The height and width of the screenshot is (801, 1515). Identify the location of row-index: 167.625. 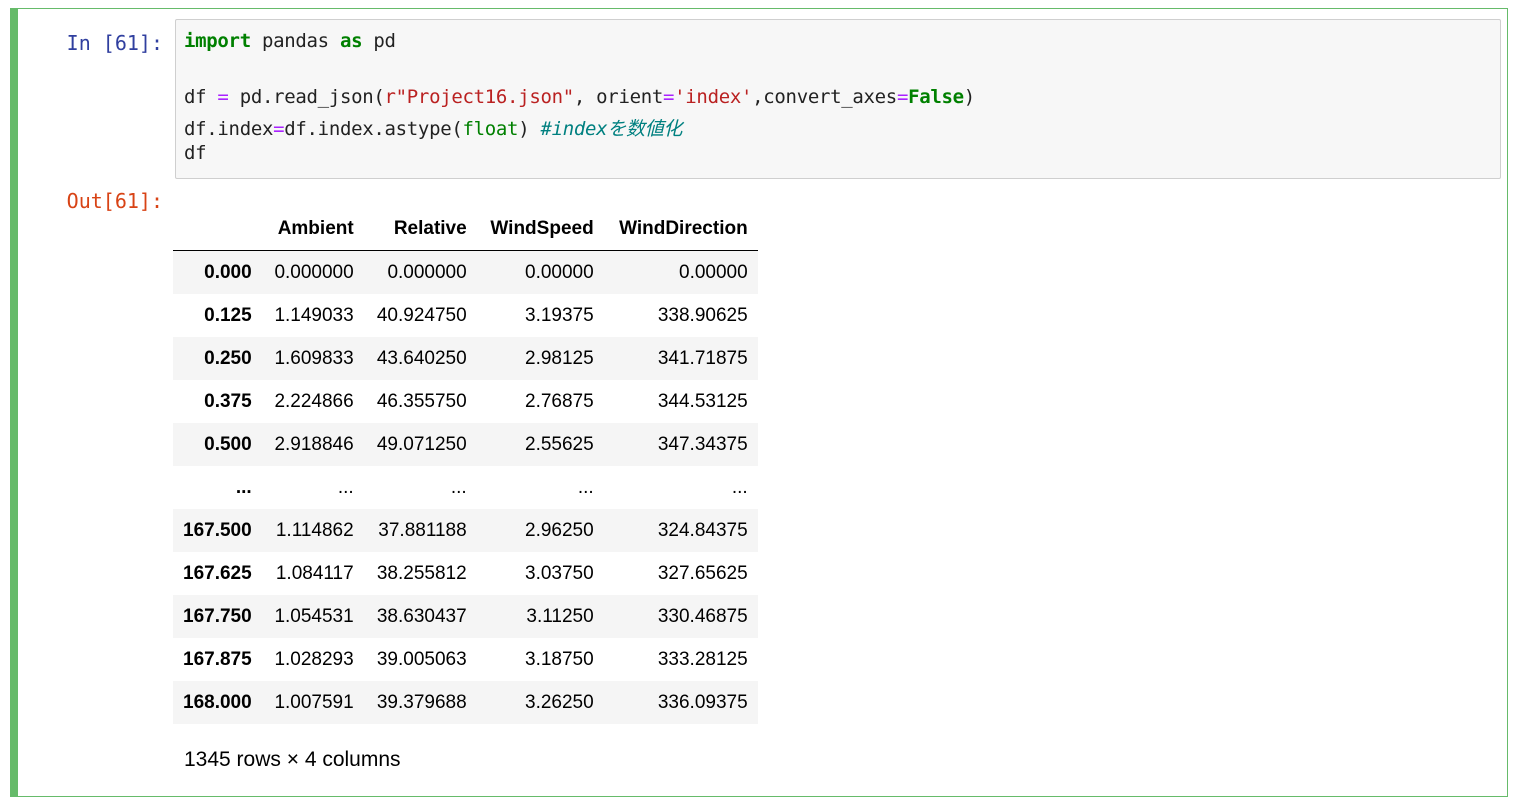
(217, 573).